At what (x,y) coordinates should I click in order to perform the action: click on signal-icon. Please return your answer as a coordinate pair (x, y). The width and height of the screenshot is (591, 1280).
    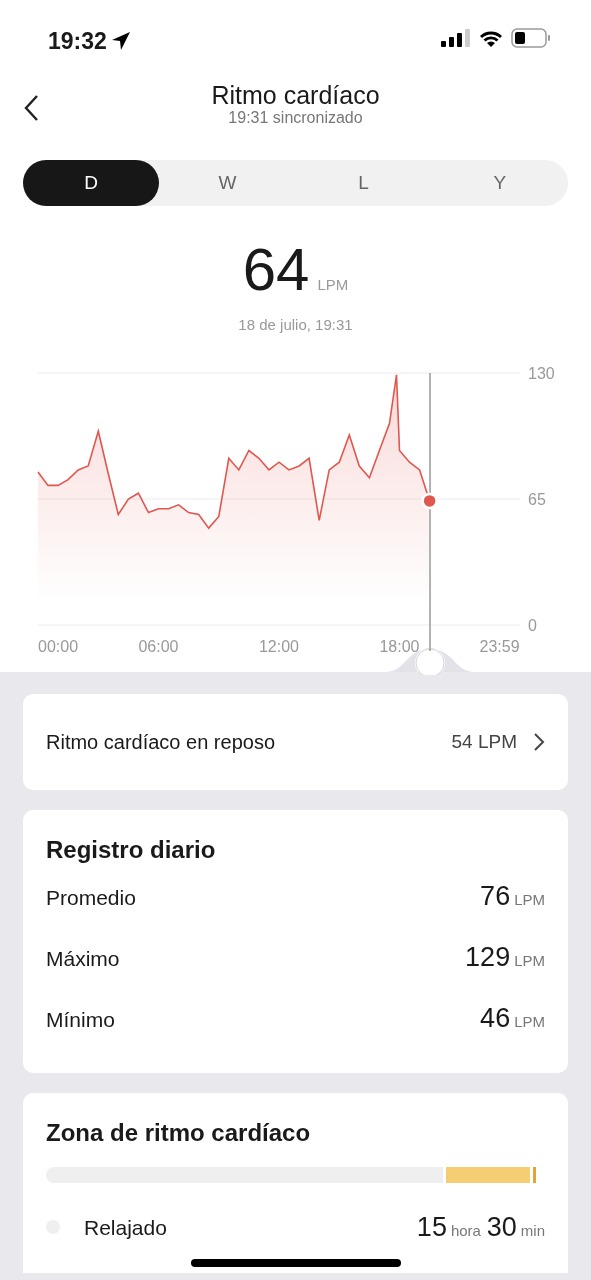
    Looking at the image, I should click on (456, 38).